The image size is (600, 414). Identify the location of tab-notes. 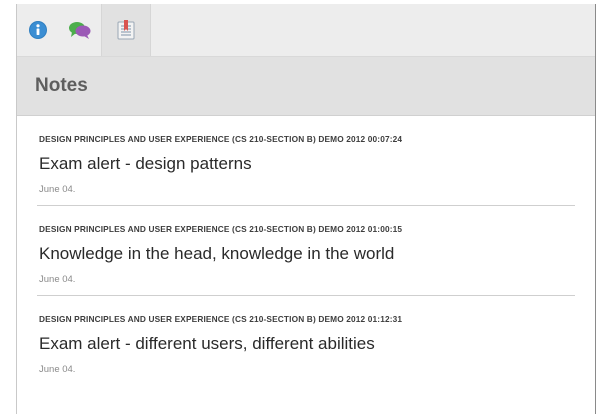
(126, 30).